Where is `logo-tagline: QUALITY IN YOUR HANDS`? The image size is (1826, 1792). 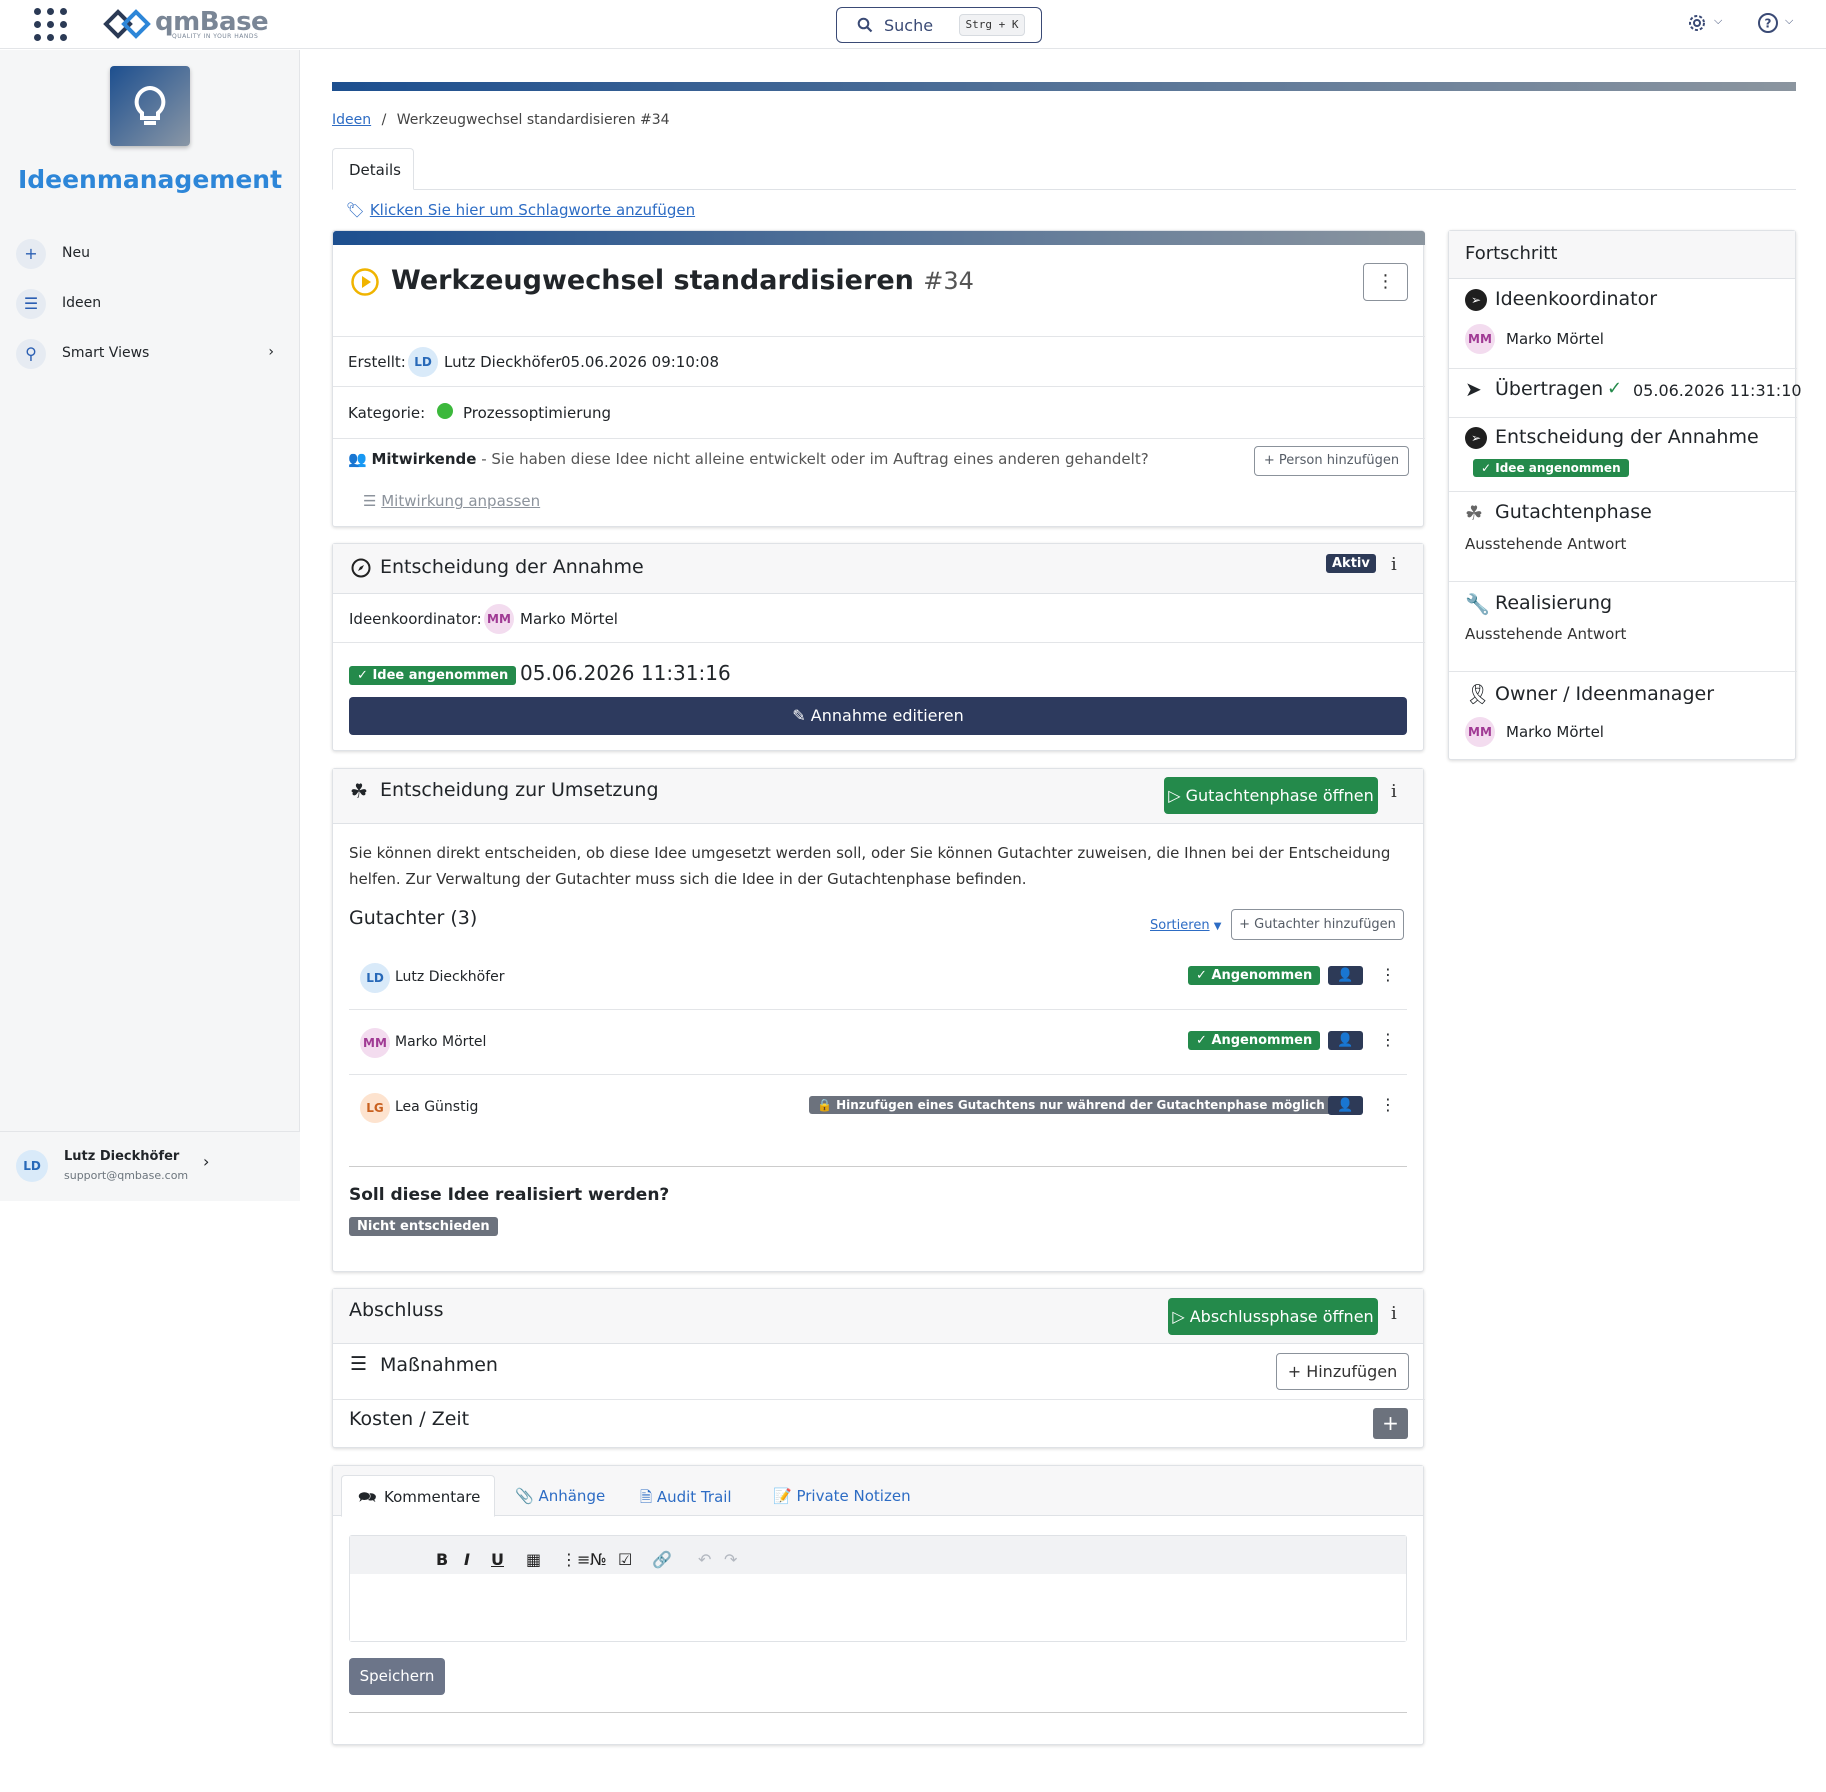 logo-tagline: QUALITY IN YOUR HANDS is located at coordinates (215, 36).